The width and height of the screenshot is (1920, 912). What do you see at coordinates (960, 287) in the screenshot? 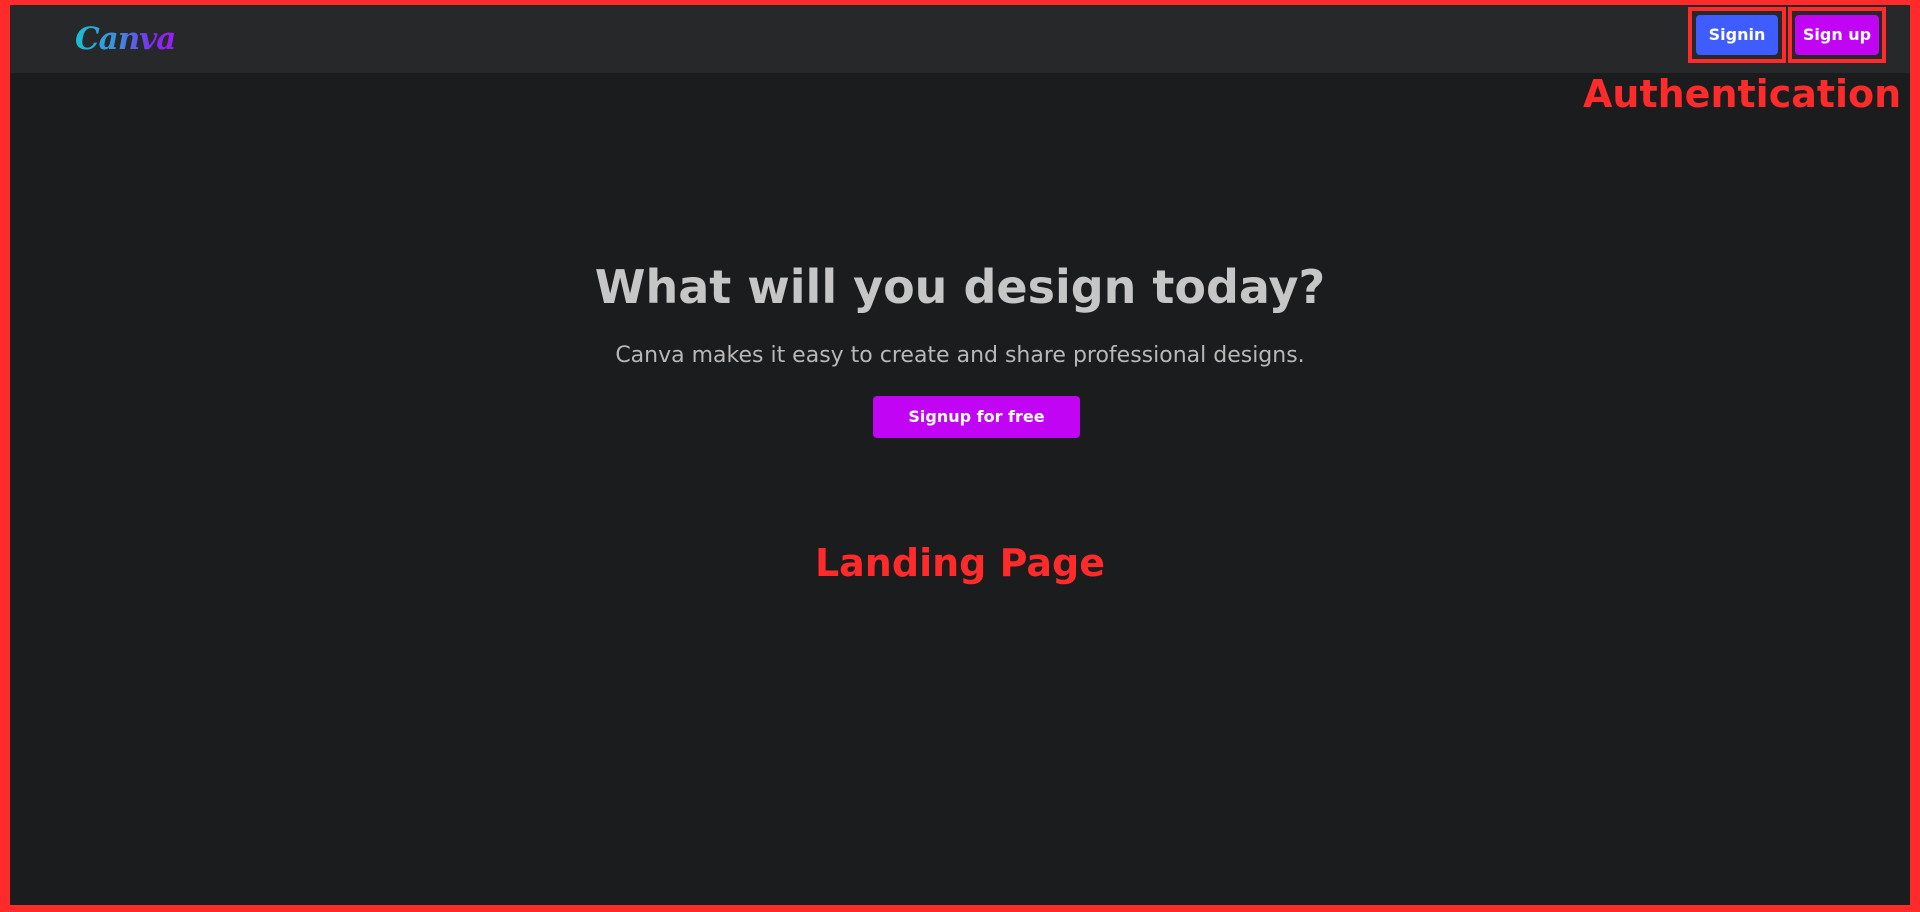
I see `hero-title: What will you design today?` at bounding box center [960, 287].